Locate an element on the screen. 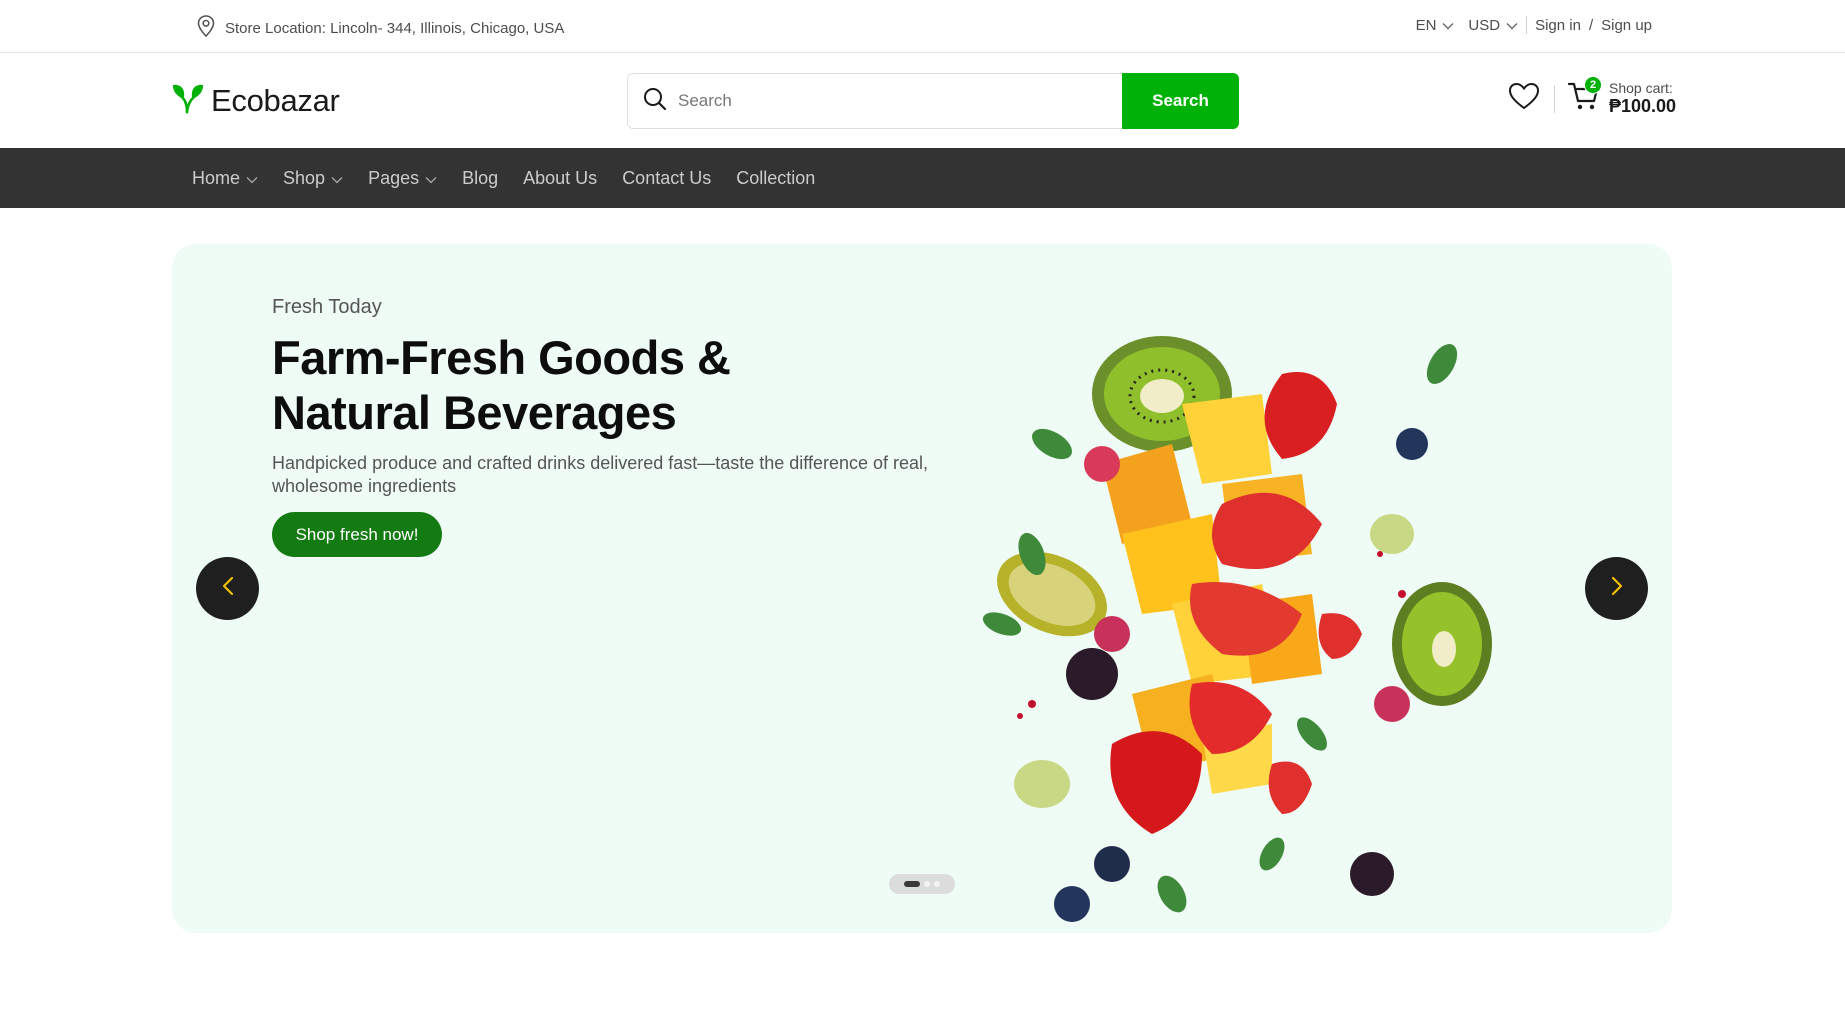 This screenshot has height=1011, width=1845. chevron-left-icon is located at coordinates (228, 588).